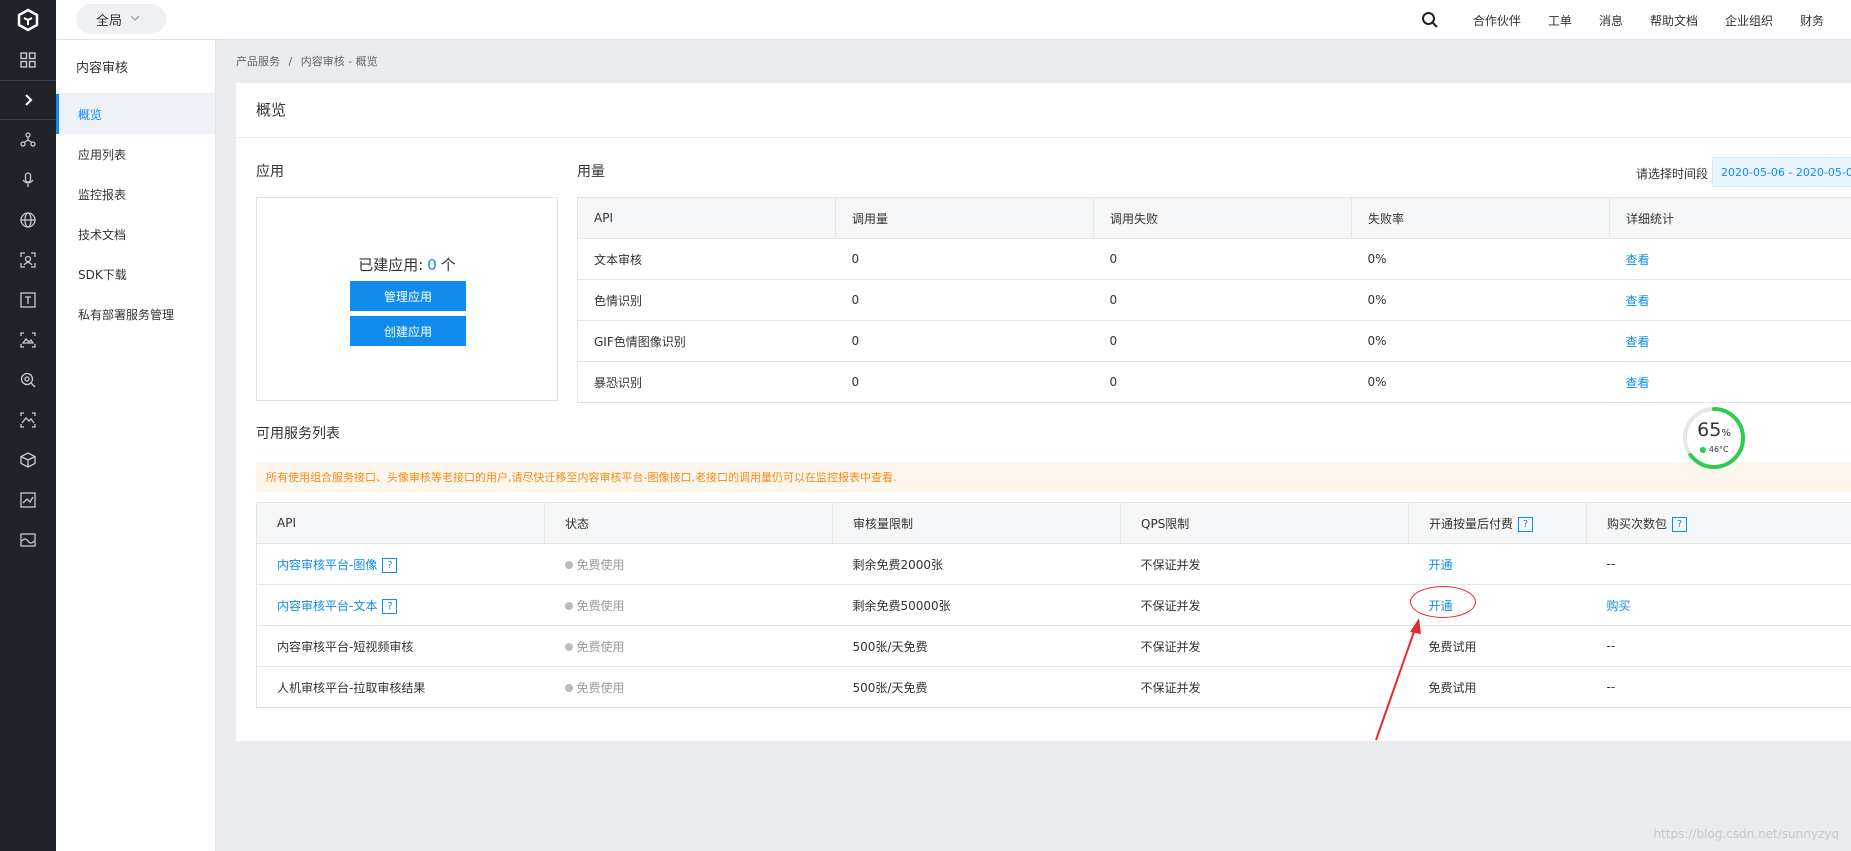  I want to click on column-header: 状态, so click(688, 523).